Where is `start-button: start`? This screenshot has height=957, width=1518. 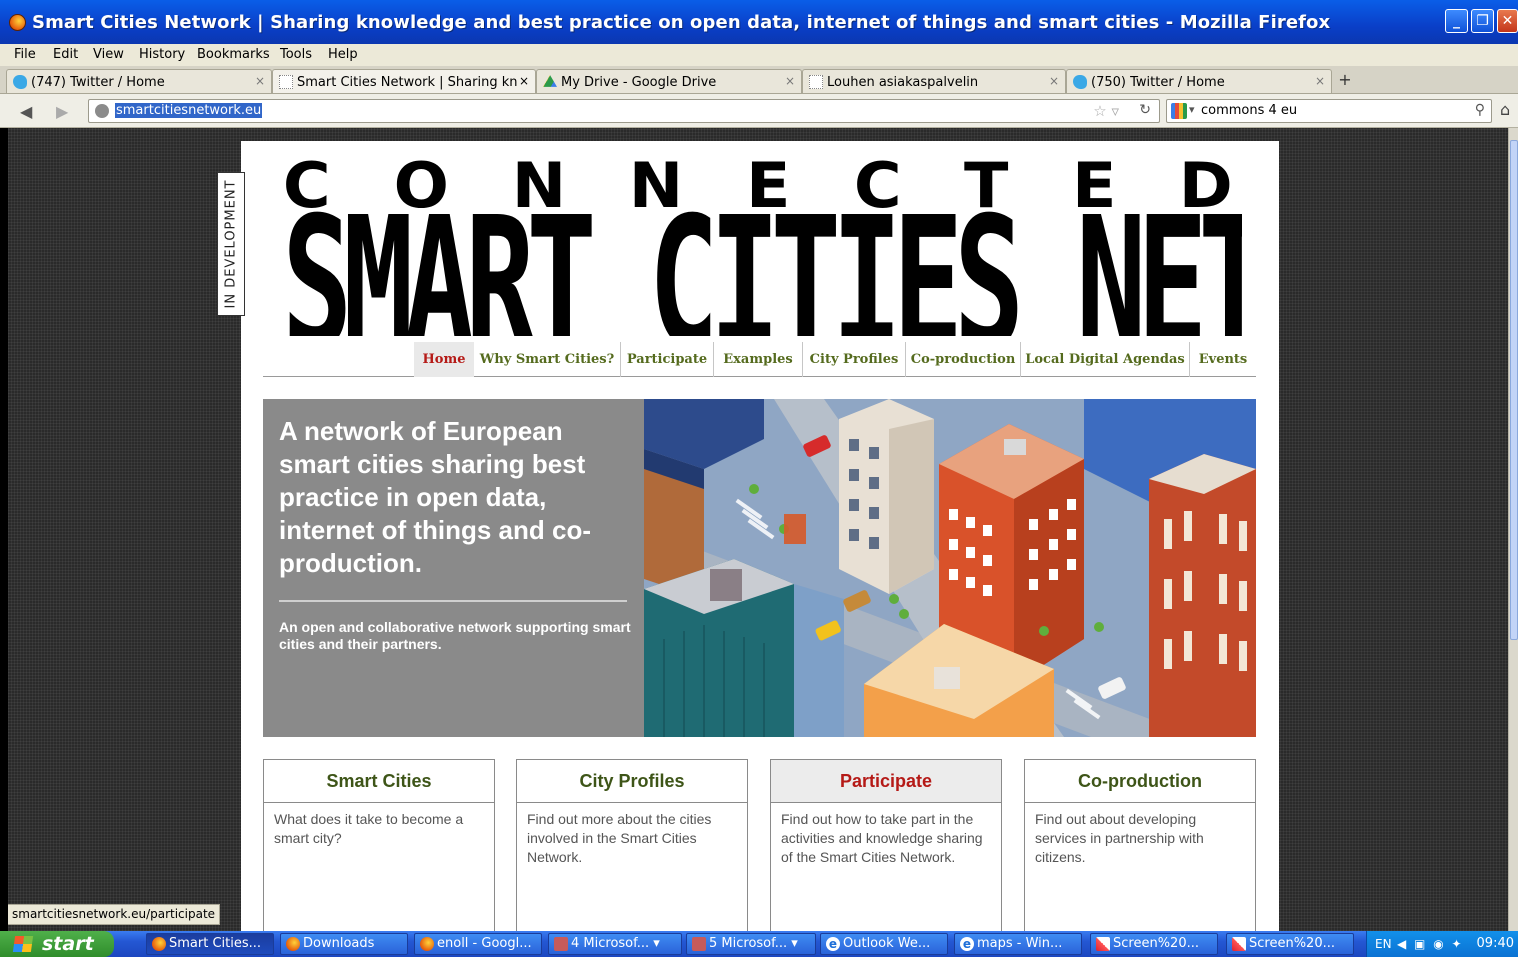 start-button: start is located at coordinates (57, 944).